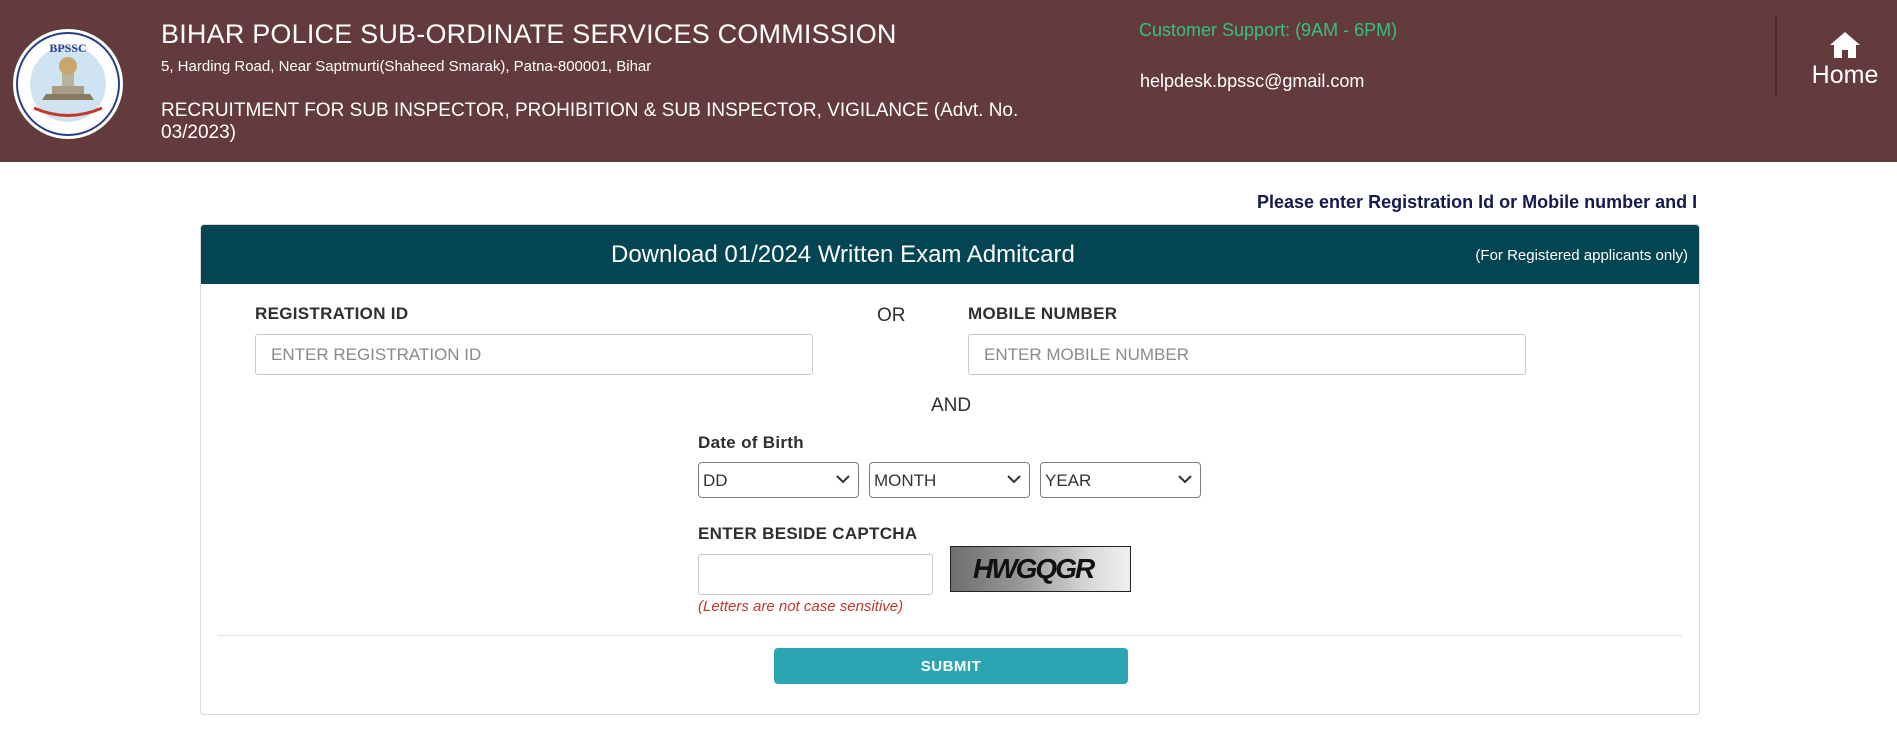 This screenshot has height=737, width=1897. Describe the element at coordinates (949, 480) in the screenshot. I see `dob-month-select: MONTH` at that location.